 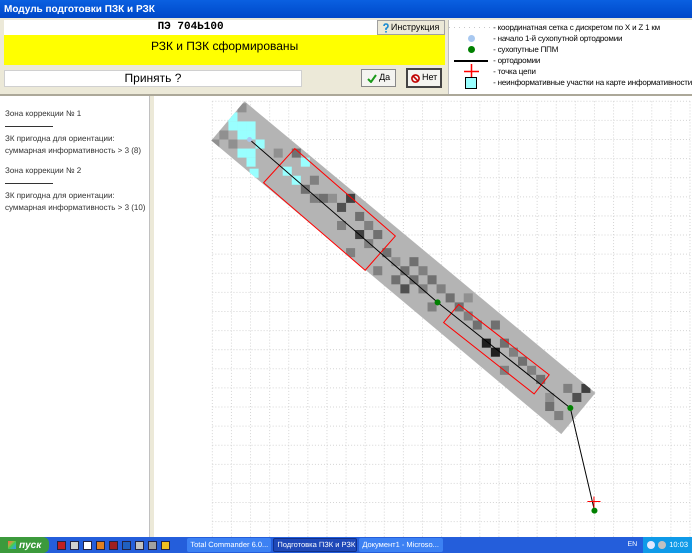 What do you see at coordinates (471, 61) in the screenshot?
I see `line-icon` at bounding box center [471, 61].